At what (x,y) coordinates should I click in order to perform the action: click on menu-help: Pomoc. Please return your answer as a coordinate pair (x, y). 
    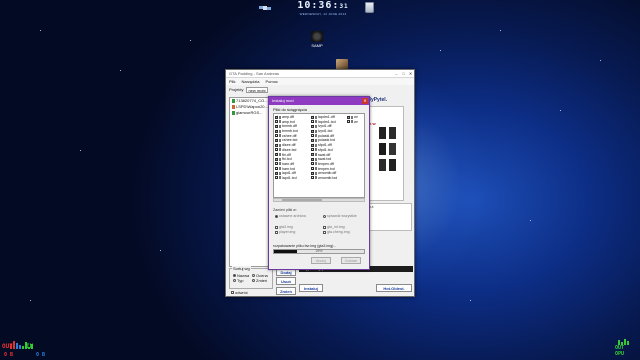
    Looking at the image, I should click on (271, 81).